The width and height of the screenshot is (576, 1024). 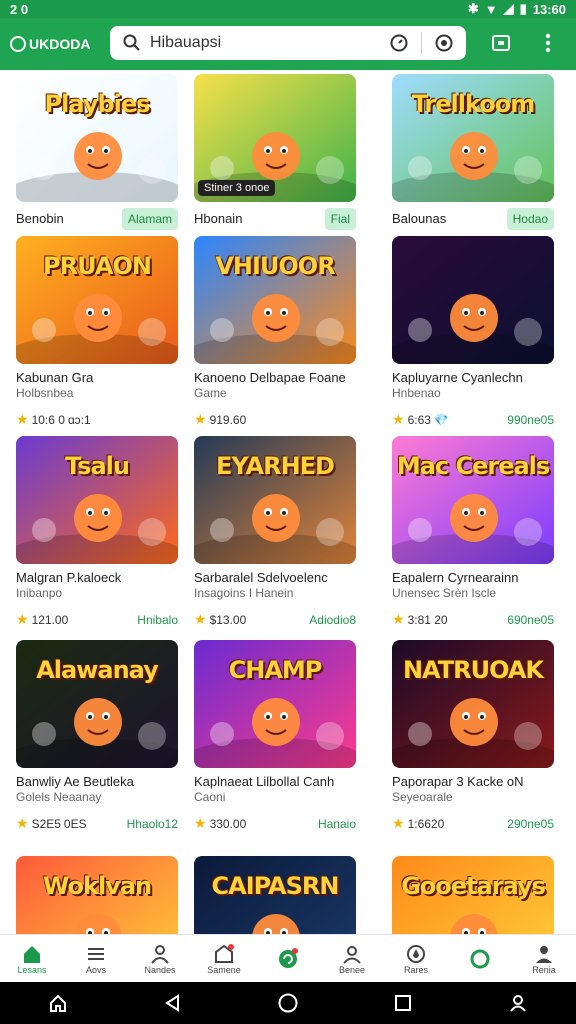 What do you see at coordinates (97, 266) in the screenshot?
I see `game-title-art: PRUAON` at bounding box center [97, 266].